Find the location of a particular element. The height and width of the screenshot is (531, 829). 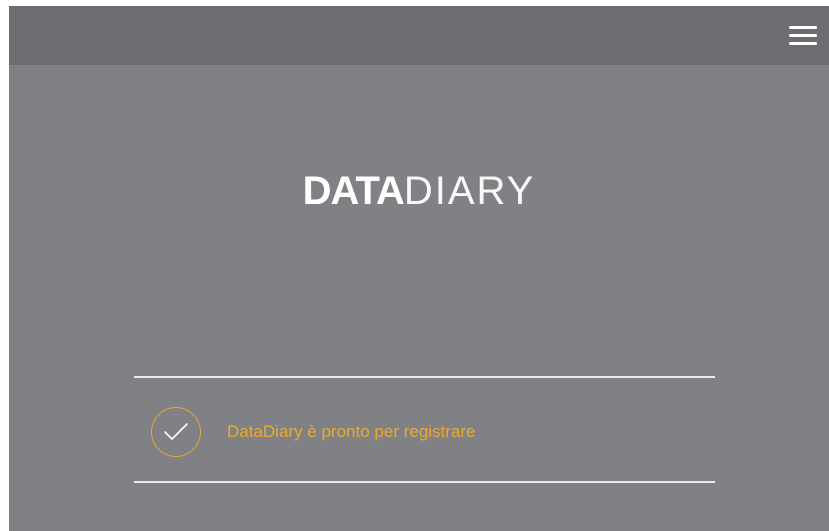

hamburger-menu-icon is located at coordinates (803, 35).